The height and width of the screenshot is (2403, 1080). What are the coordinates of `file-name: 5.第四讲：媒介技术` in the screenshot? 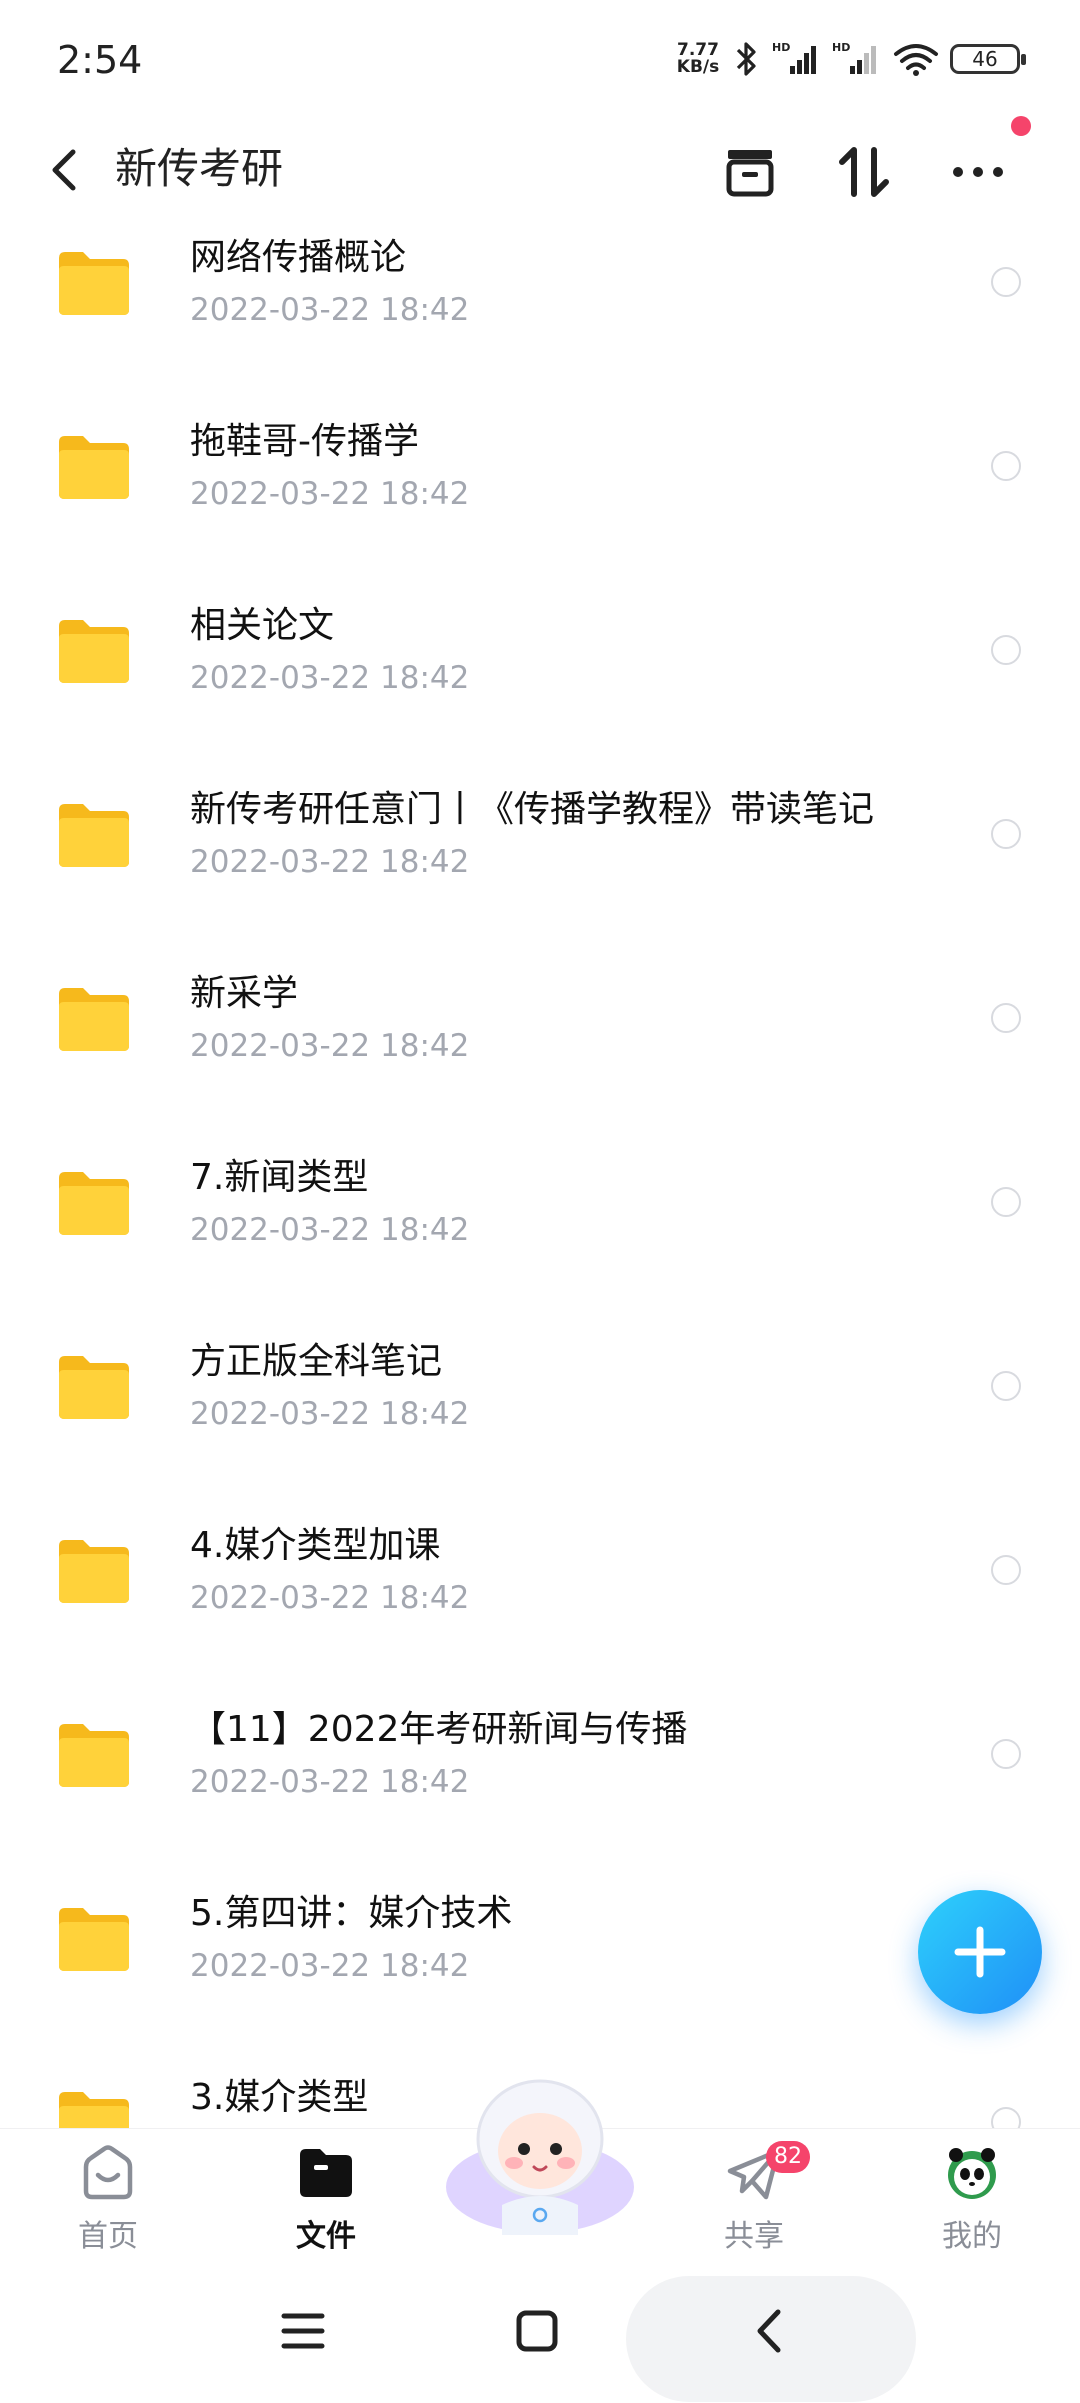 It's located at (351, 1913).